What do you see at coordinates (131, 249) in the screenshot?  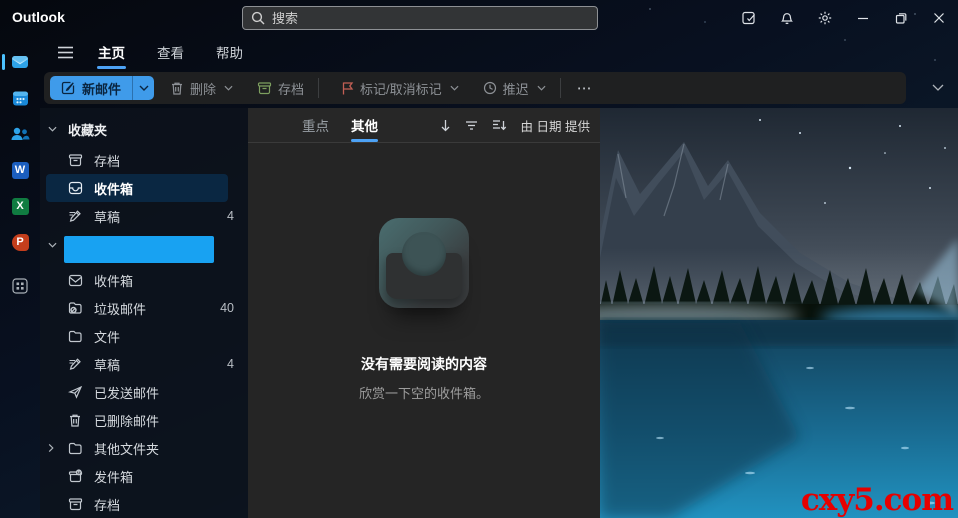 I see `account-name-redacted` at bounding box center [131, 249].